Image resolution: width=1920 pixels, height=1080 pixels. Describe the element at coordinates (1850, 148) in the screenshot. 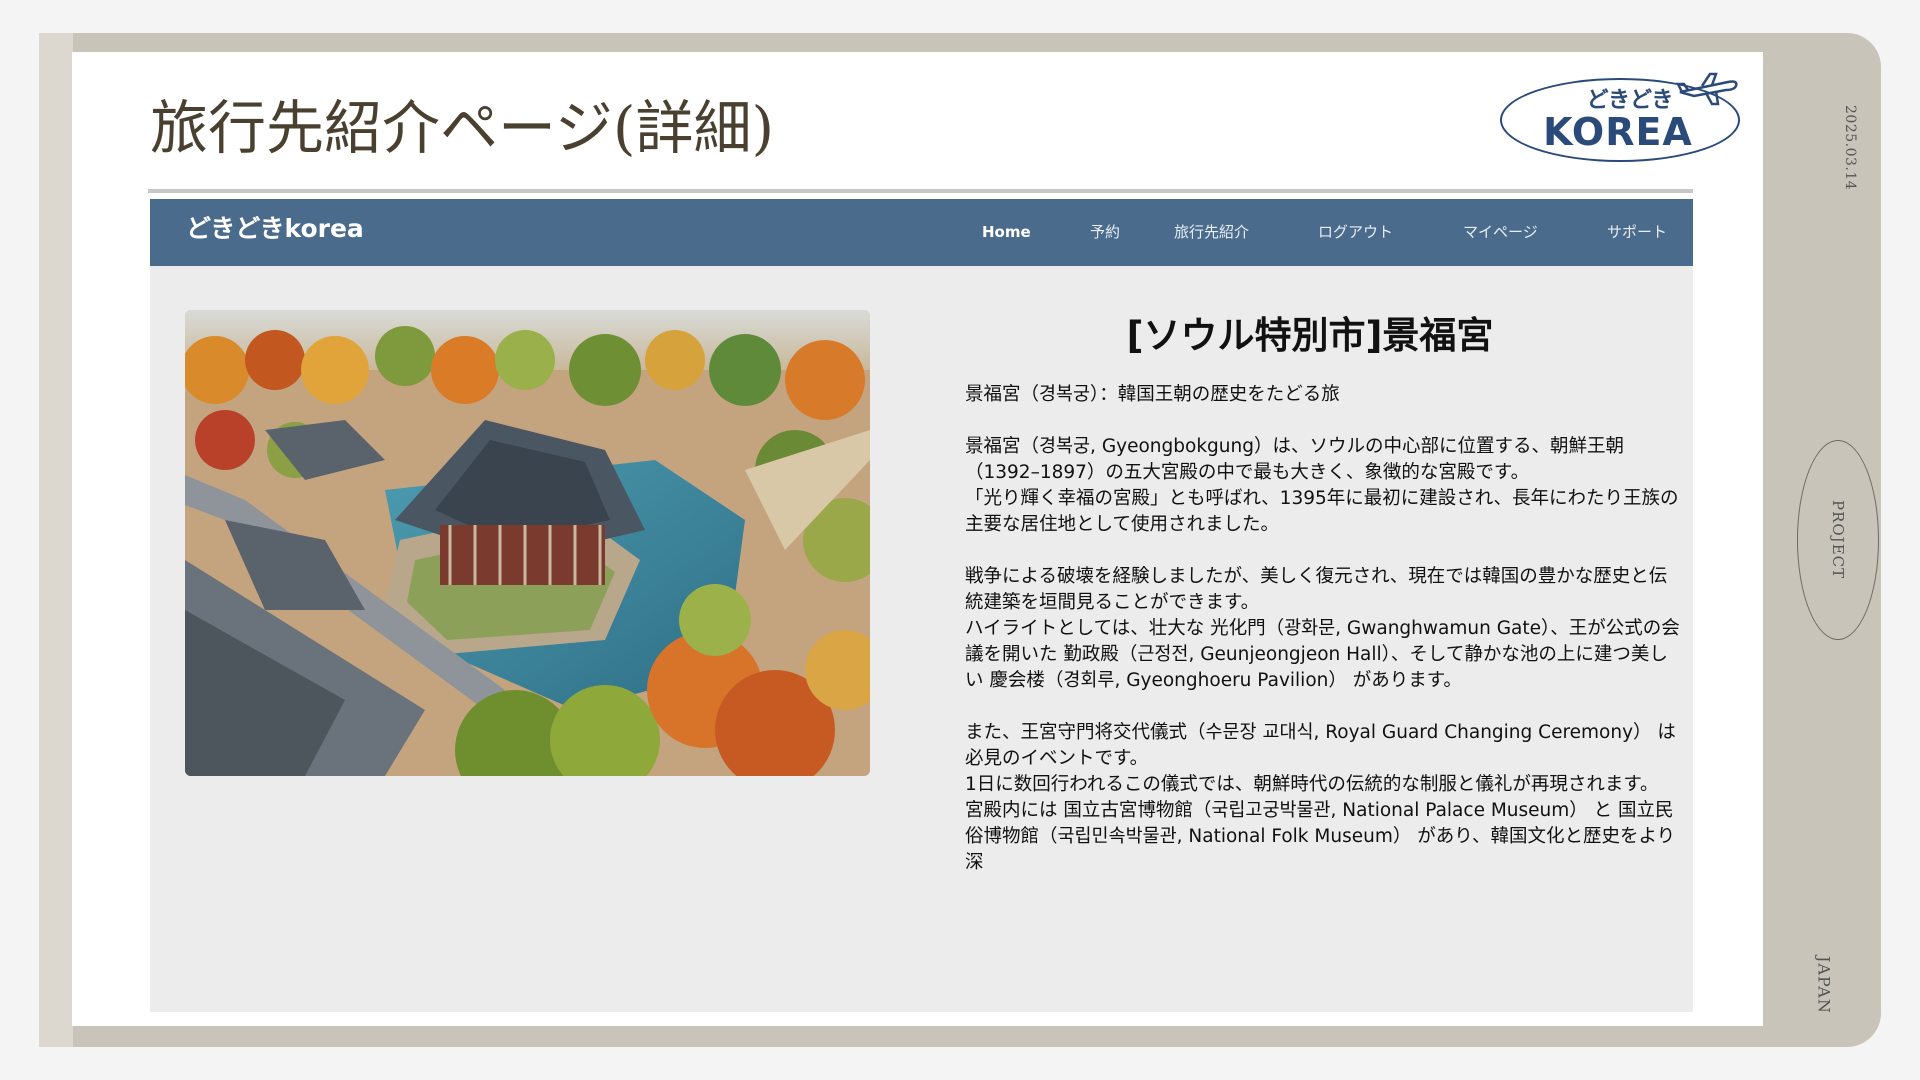

I see `slide-date: 2025.03.14` at that location.